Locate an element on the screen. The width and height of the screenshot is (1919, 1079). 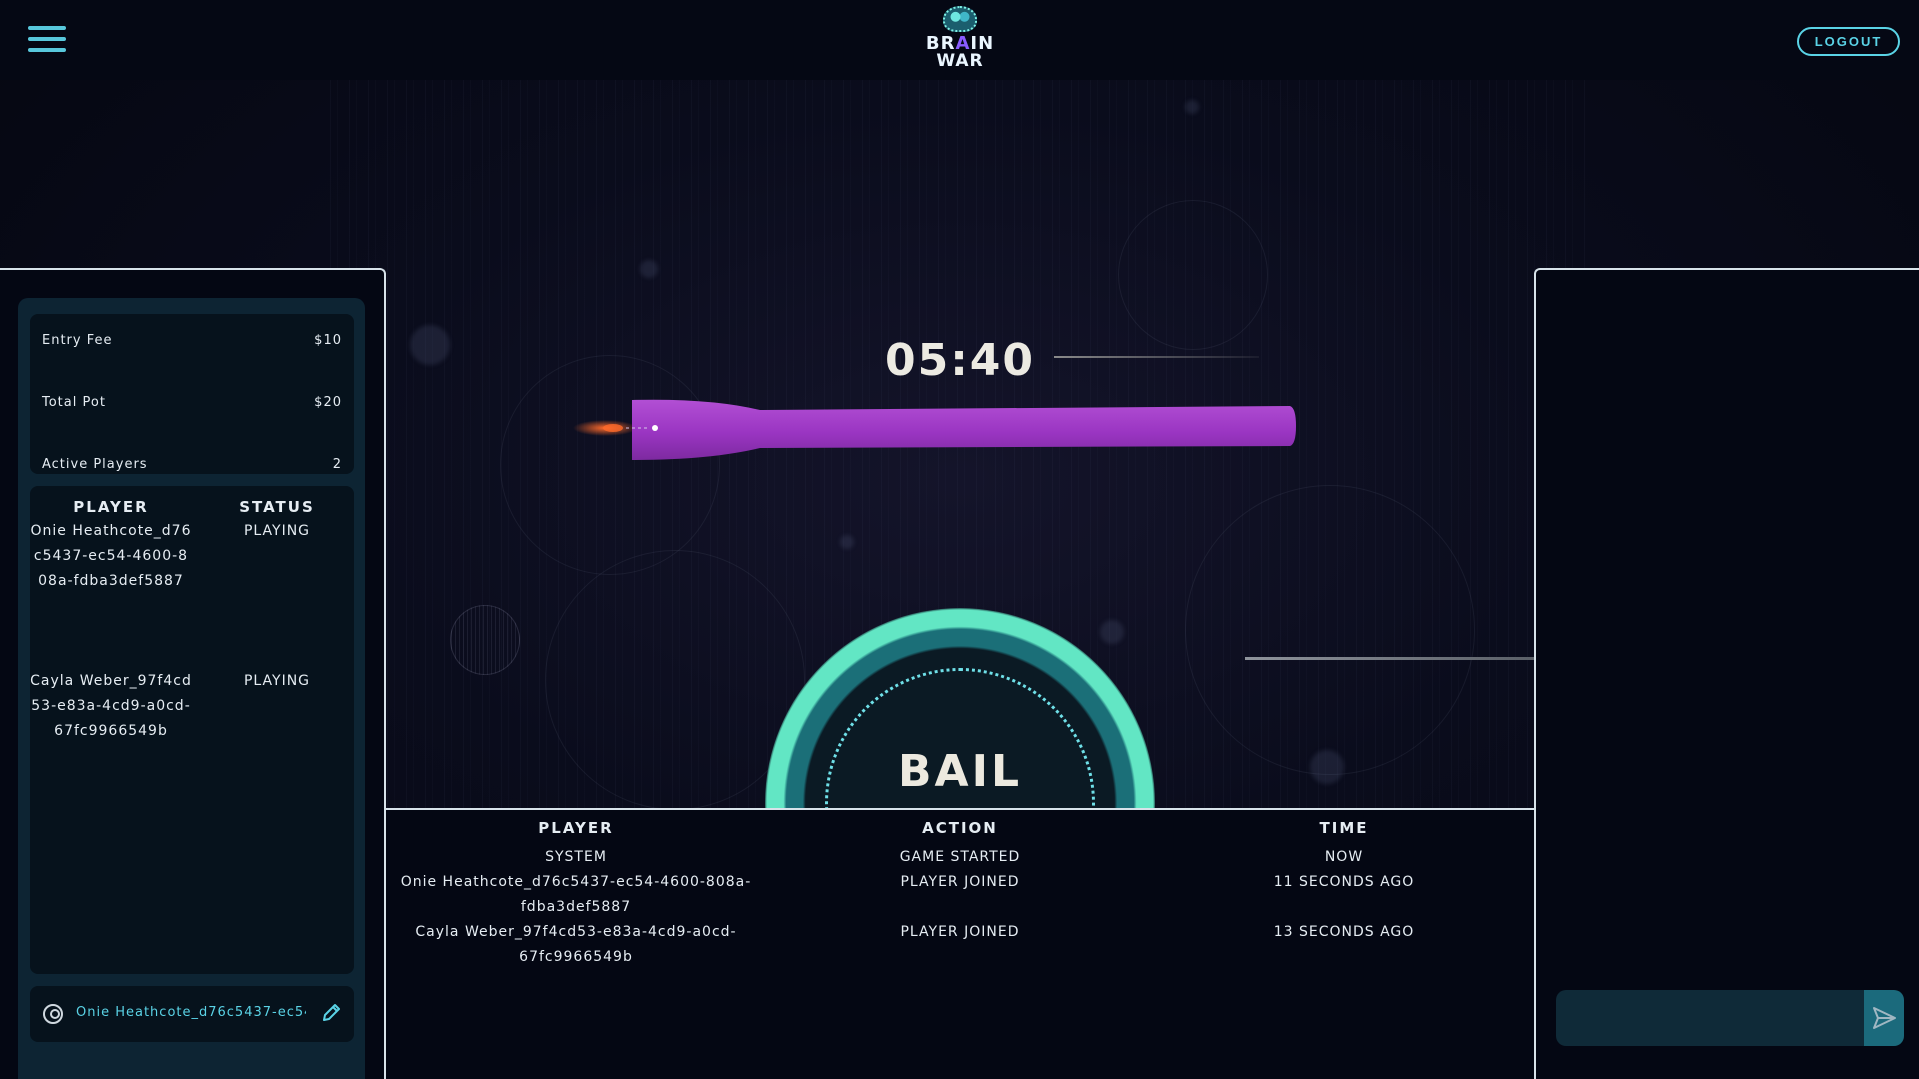
stat-label: Entry Fee is located at coordinates (77, 340).